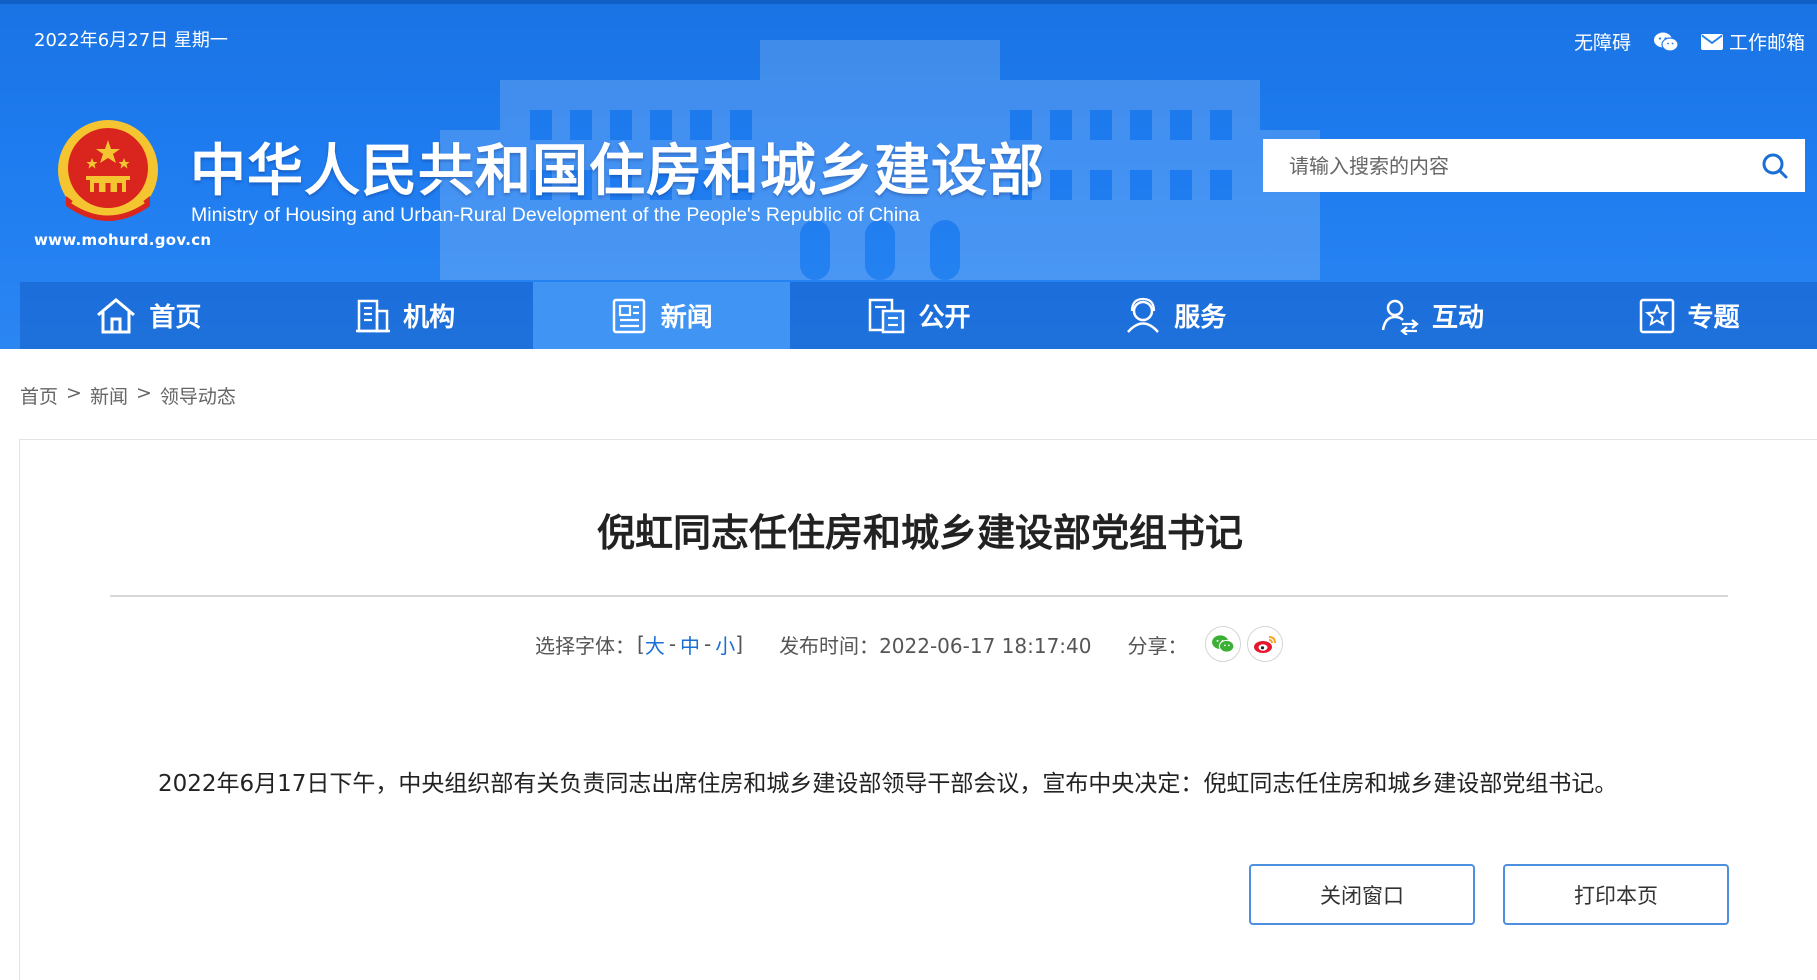 This screenshot has height=980, width=1817. I want to click on nav-item-label: 专题, so click(1713, 318).